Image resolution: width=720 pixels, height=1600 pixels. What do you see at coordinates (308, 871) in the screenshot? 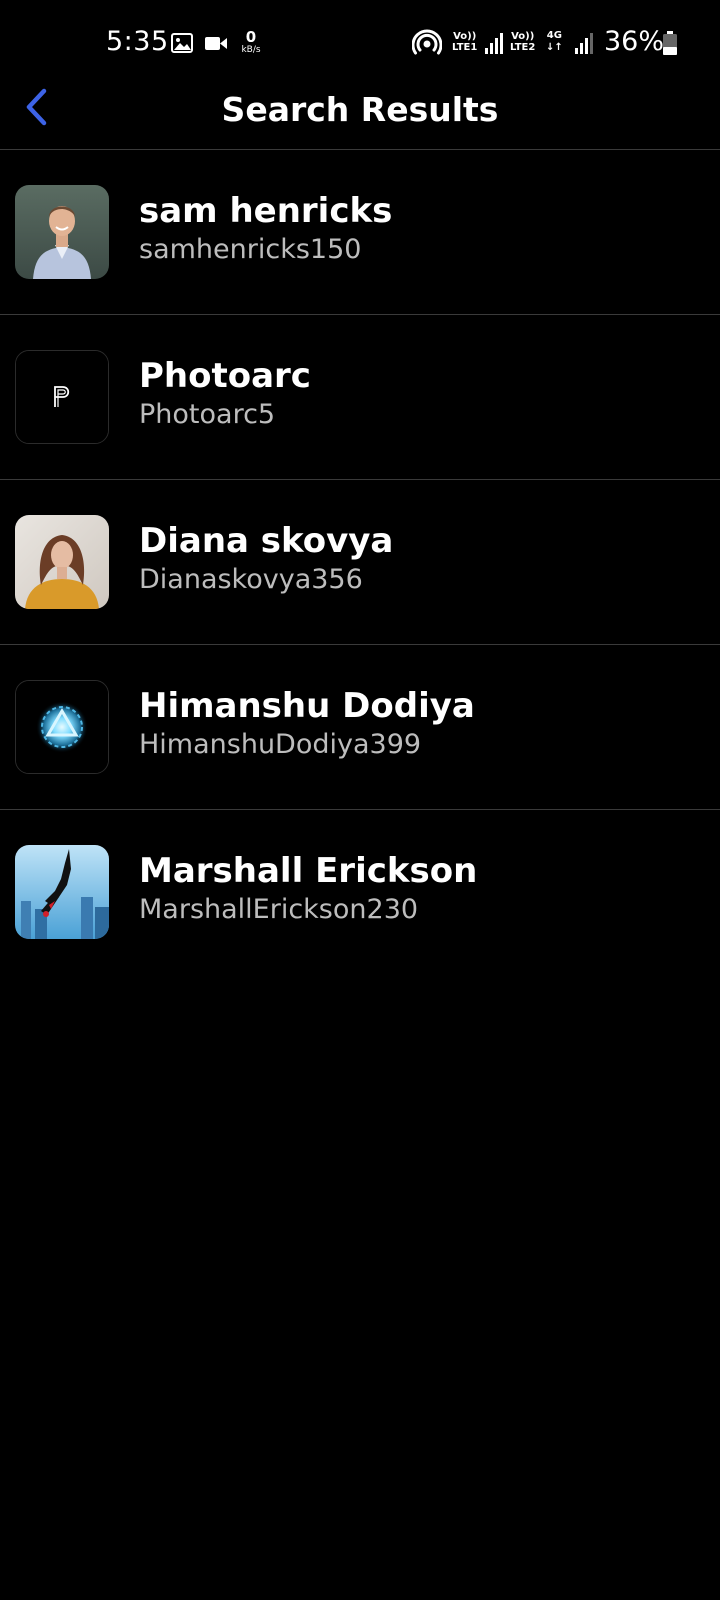
I see `result-name: Marshall Erickson` at bounding box center [308, 871].